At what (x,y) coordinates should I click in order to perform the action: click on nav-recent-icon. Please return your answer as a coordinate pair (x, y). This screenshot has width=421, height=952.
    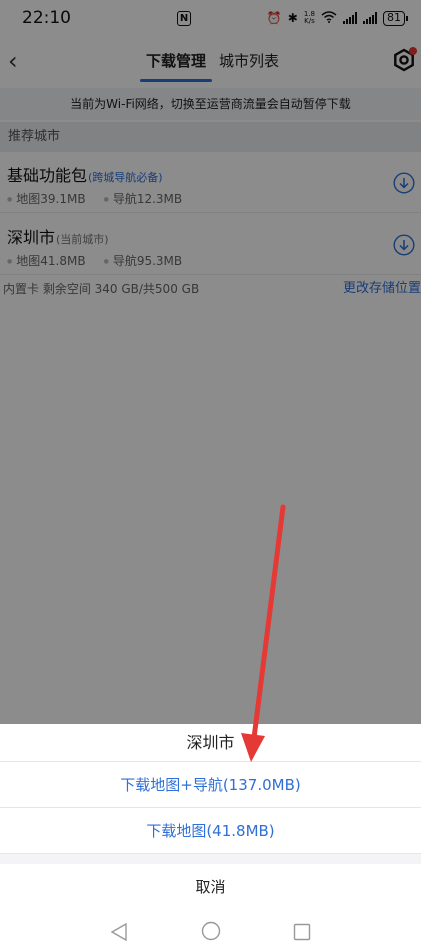
    Looking at the image, I should click on (302, 932).